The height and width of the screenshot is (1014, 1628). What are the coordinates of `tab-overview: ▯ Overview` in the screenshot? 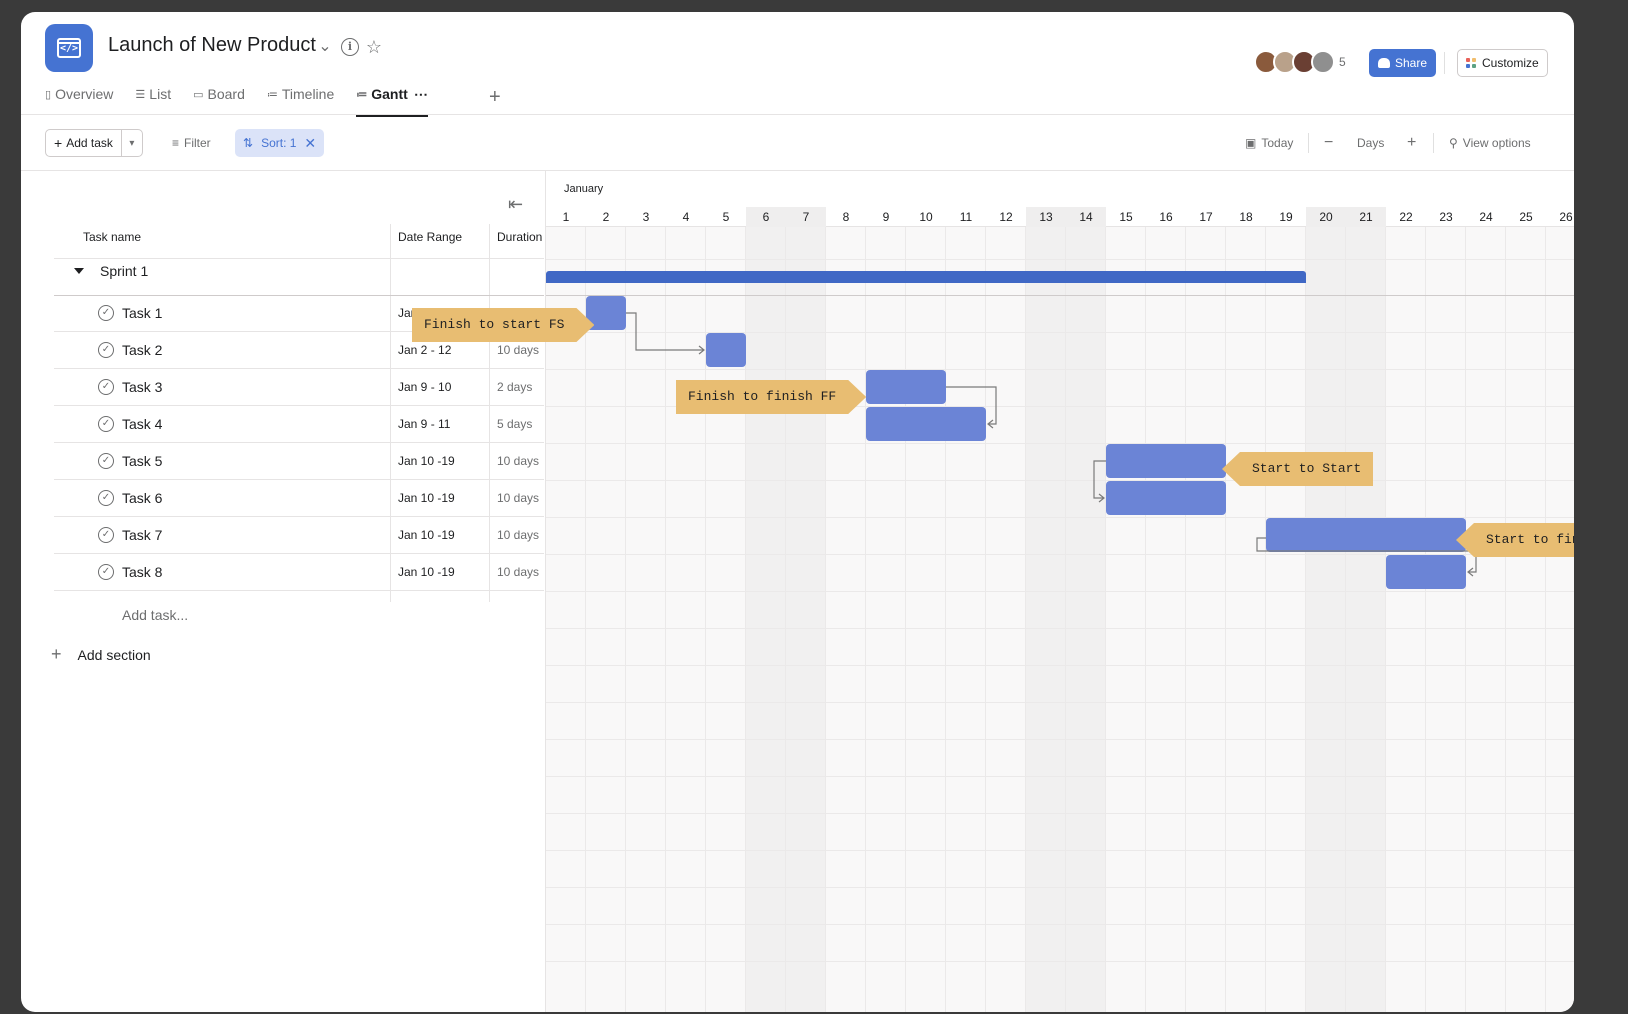 It's located at (79, 94).